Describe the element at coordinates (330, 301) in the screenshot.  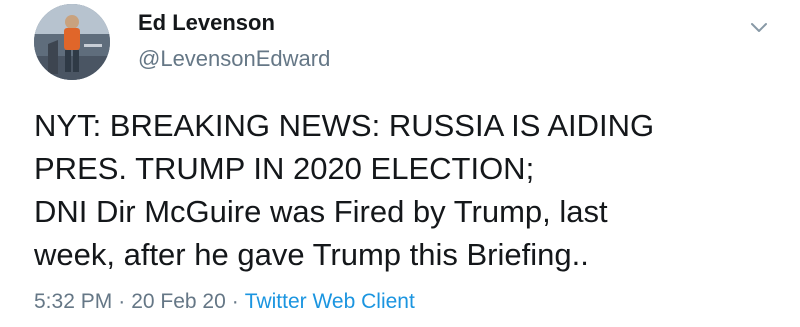
I see `tweet-source-link: Twitter Web Client` at that location.